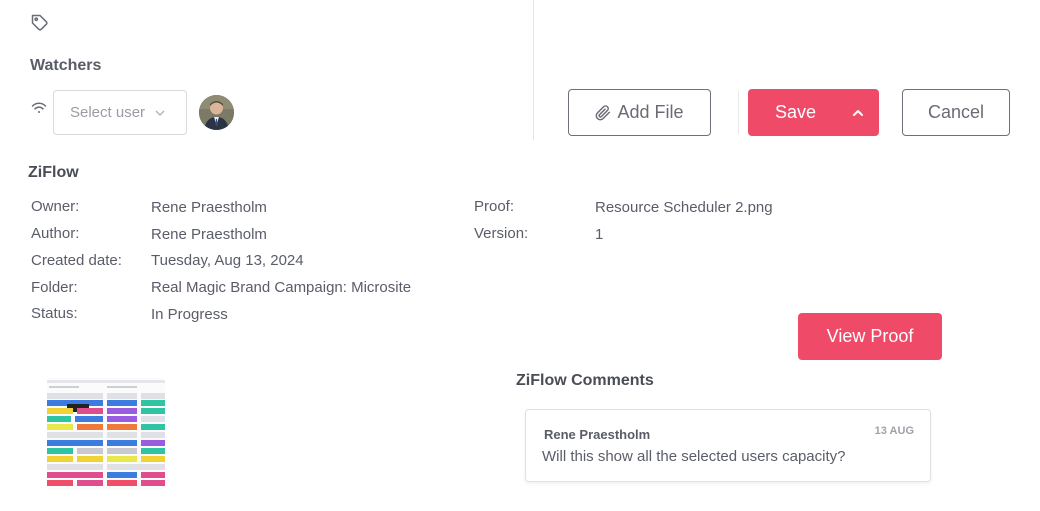 The width and height of the screenshot is (1040, 511). I want to click on chevron-up-icon, so click(858, 113).